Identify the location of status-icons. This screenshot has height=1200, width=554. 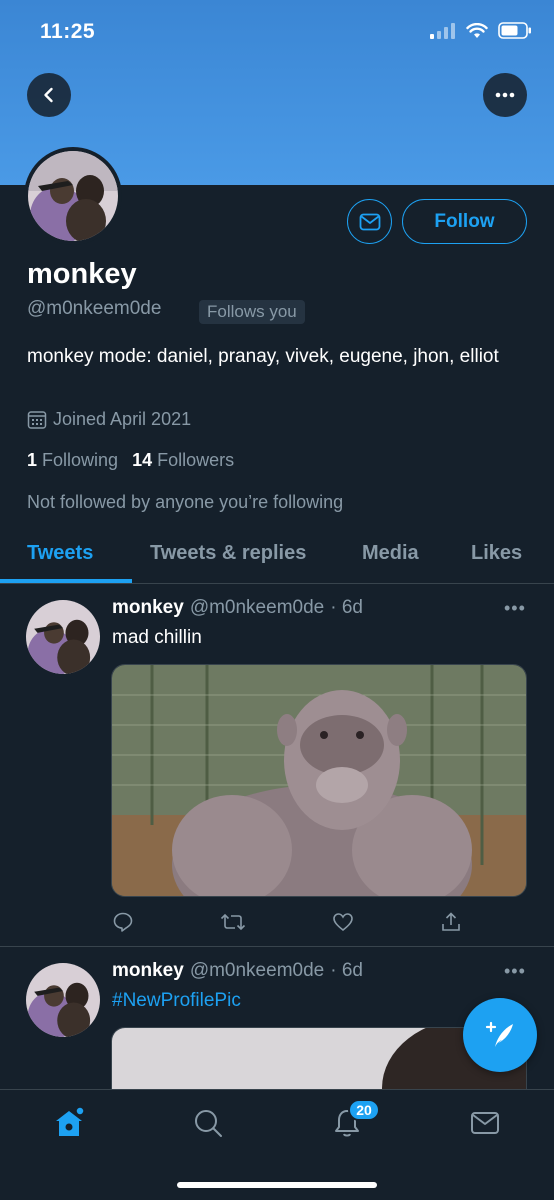
(481, 30).